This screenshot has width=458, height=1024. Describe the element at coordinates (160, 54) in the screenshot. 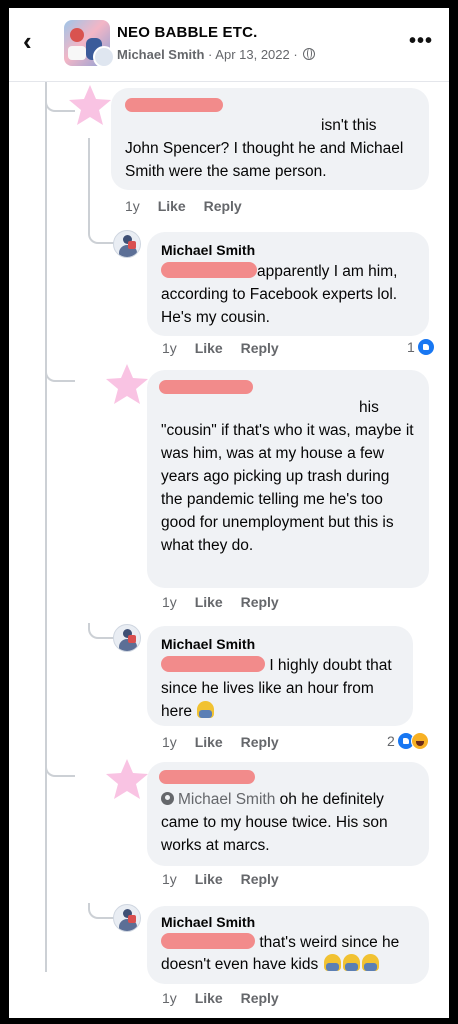

I see `post-author: Michael Smith` at that location.